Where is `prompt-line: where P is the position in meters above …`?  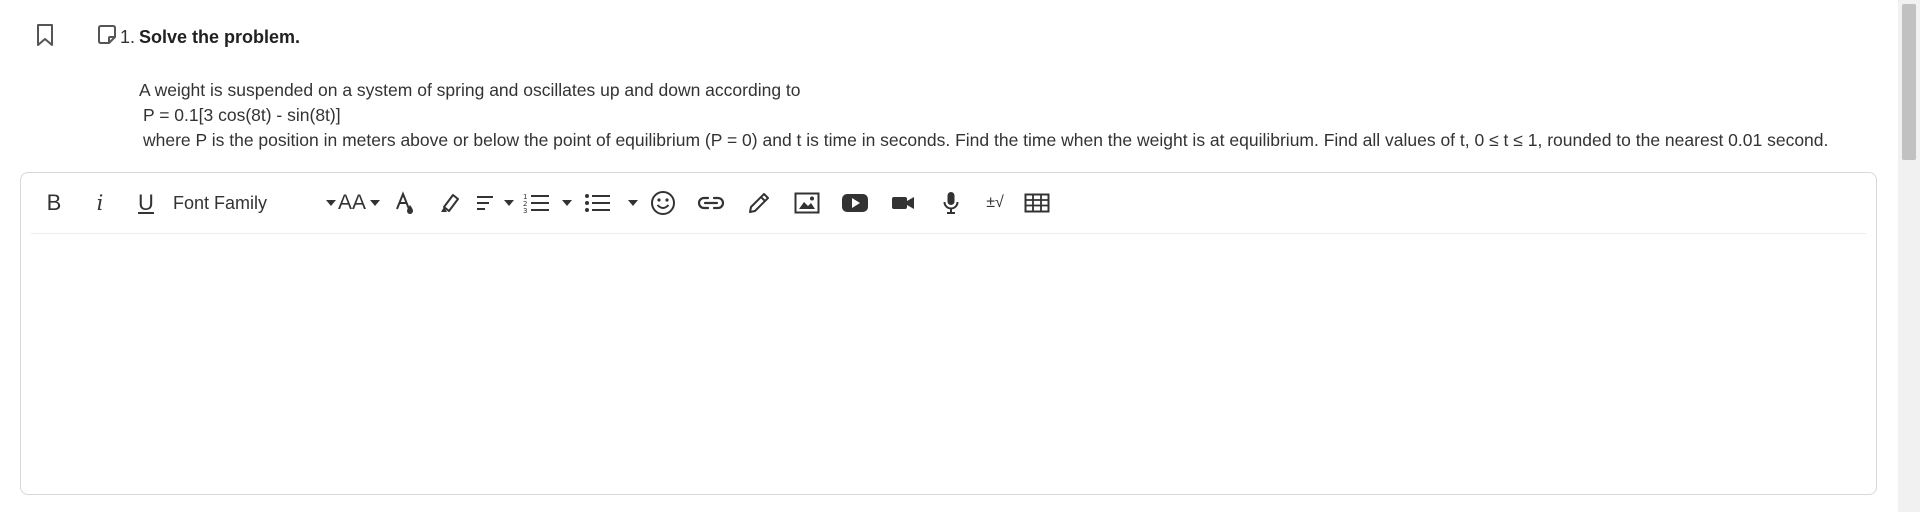
prompt-line: where P is the position in meters above … is located at coordinates (986, 140).